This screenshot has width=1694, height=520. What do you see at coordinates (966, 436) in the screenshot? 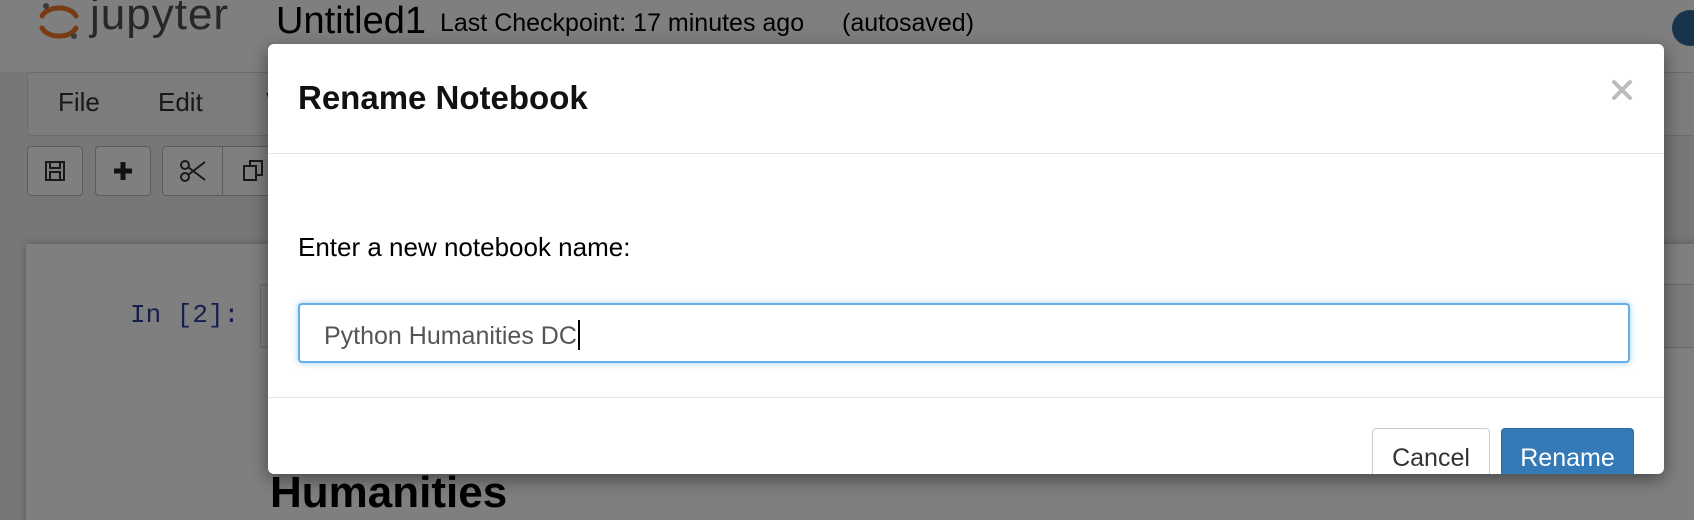
I see `modal-footer: Cancel Rename` at bounding box center [966, 436].